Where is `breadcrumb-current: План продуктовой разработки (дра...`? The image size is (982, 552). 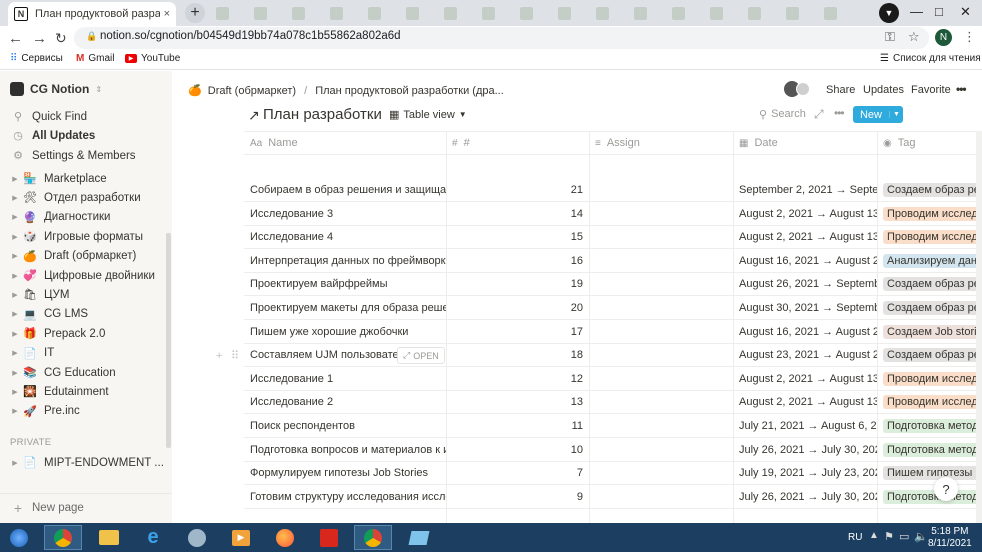
breadcrumb-current: План продуктовой разработки (дра... is located at coordinates (409, 91).